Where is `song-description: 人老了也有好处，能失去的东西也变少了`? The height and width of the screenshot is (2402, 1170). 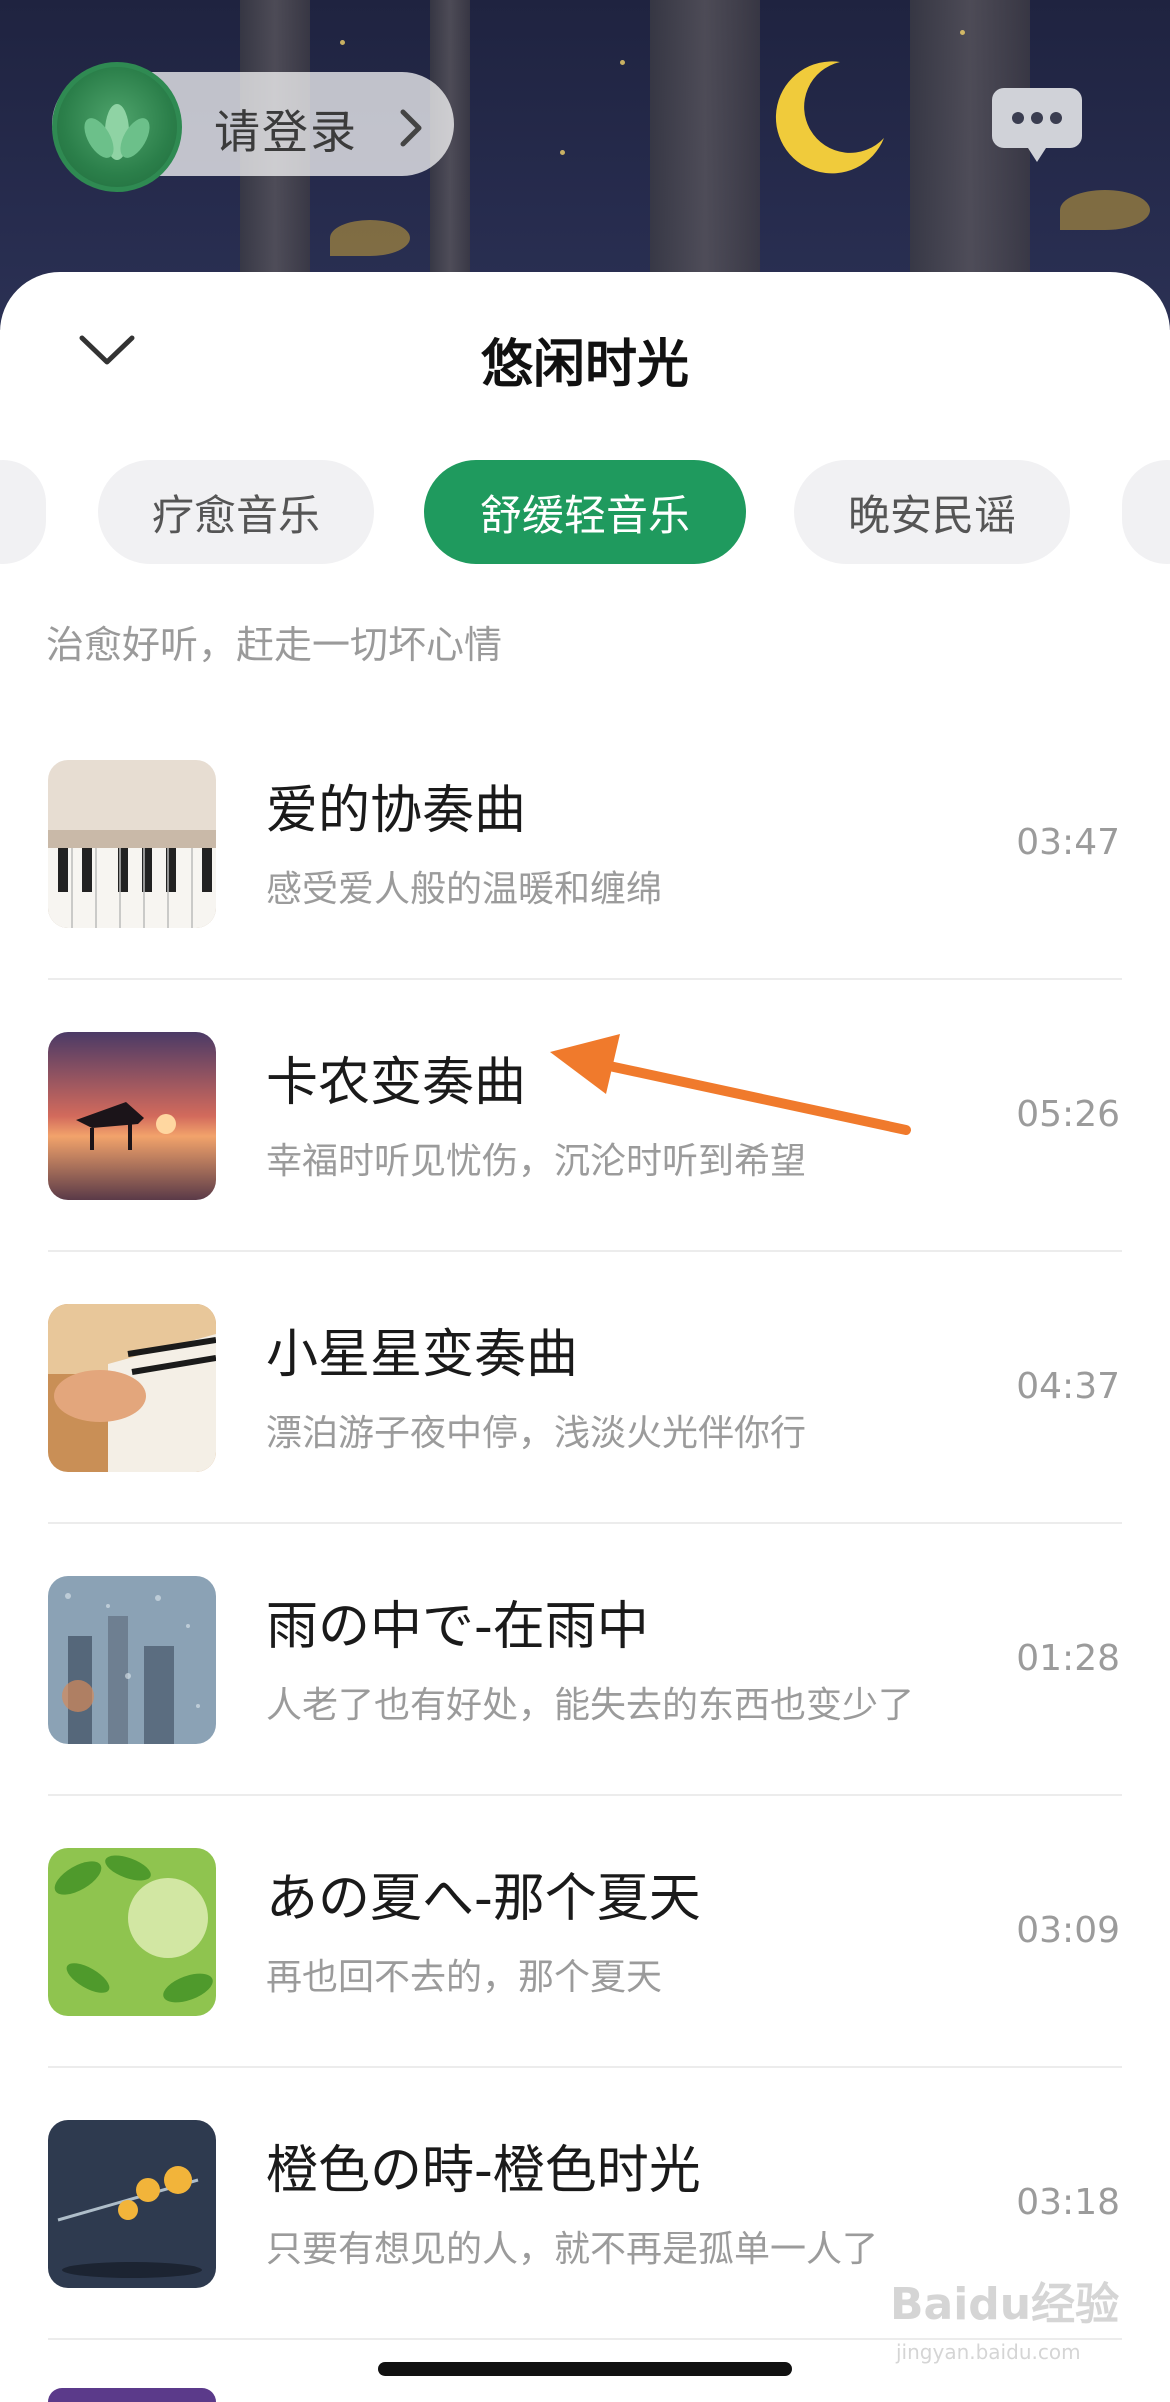 song-description: 人老了也有好处，能失去的东西也变少了 is located at coordinates (590, 1705).